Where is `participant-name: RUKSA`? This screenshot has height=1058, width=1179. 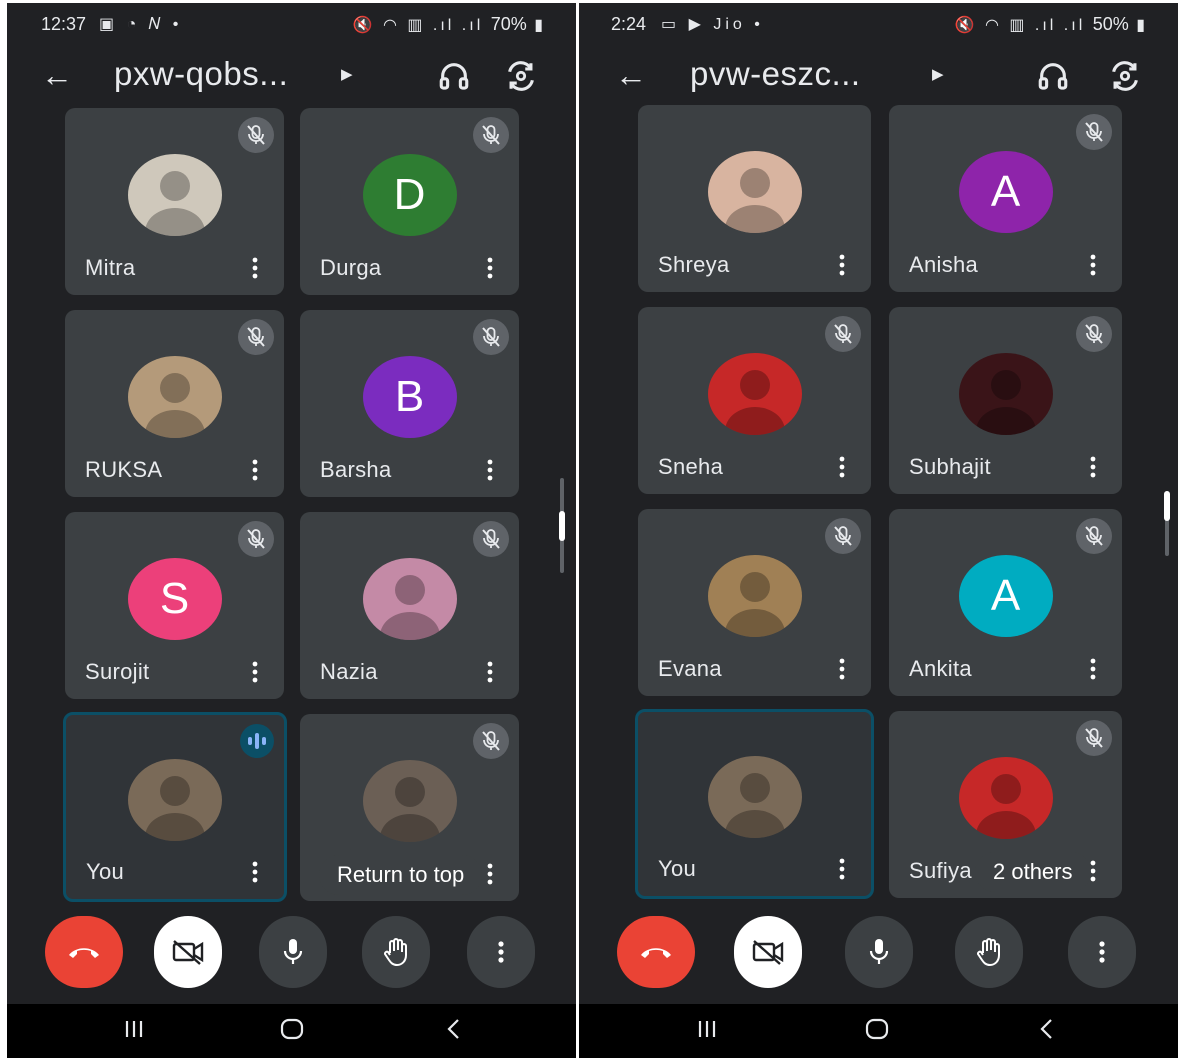 participant-name: RUKSA is located at coordinates (124, 469).